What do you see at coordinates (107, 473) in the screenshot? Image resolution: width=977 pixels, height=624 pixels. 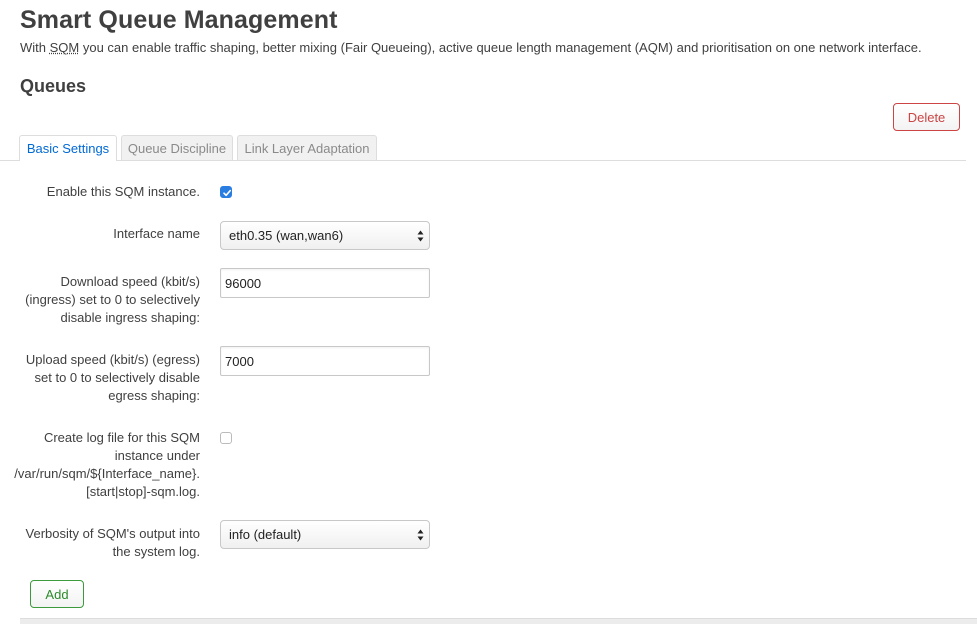 I see `log-label-line-3: /var/run/sqm/${Interface_name}.` at bounding box center [107, 473].